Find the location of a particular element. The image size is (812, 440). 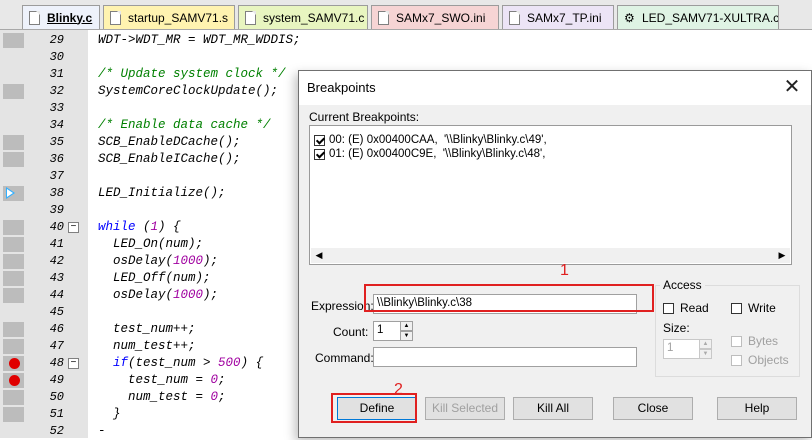

line-number: 35 is located at coordinates (56, 142).